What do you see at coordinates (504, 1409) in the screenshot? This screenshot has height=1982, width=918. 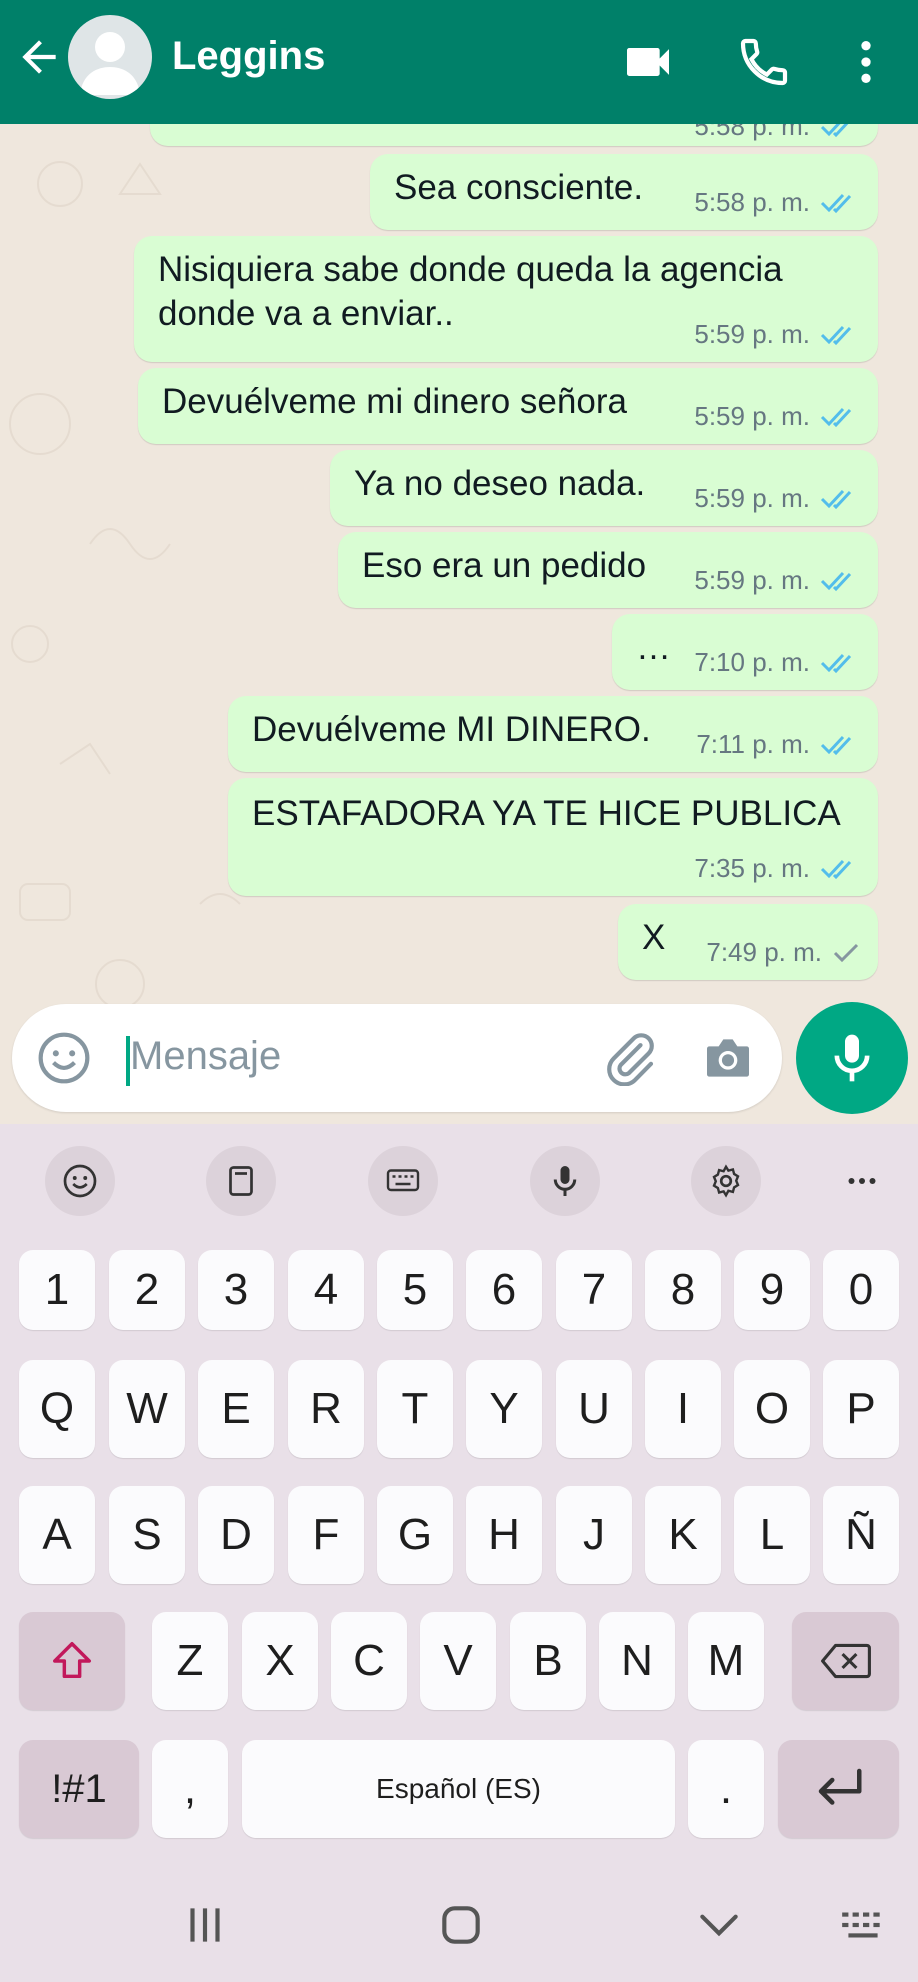 I see `key: Y` at bounding box center [504, 1409].